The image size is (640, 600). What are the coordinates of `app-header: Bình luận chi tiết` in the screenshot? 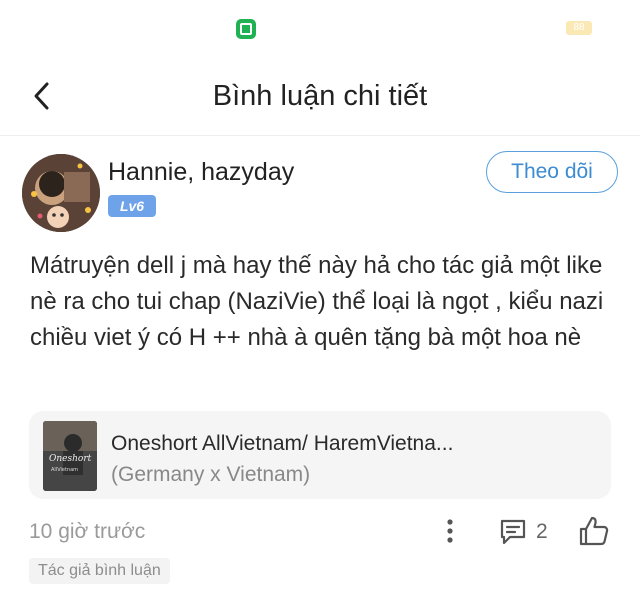 It's located at (320, 96).